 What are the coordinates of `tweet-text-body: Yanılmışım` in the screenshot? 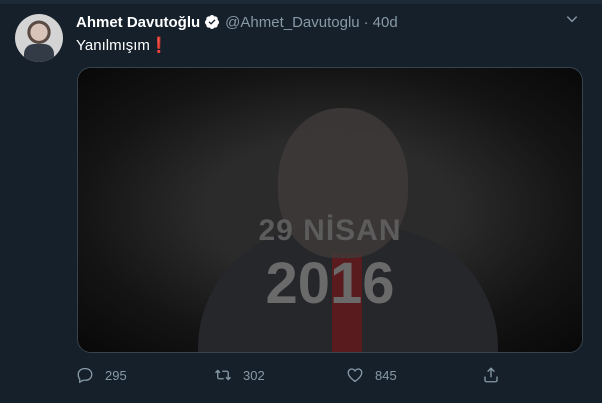 It's located at (113, 45).